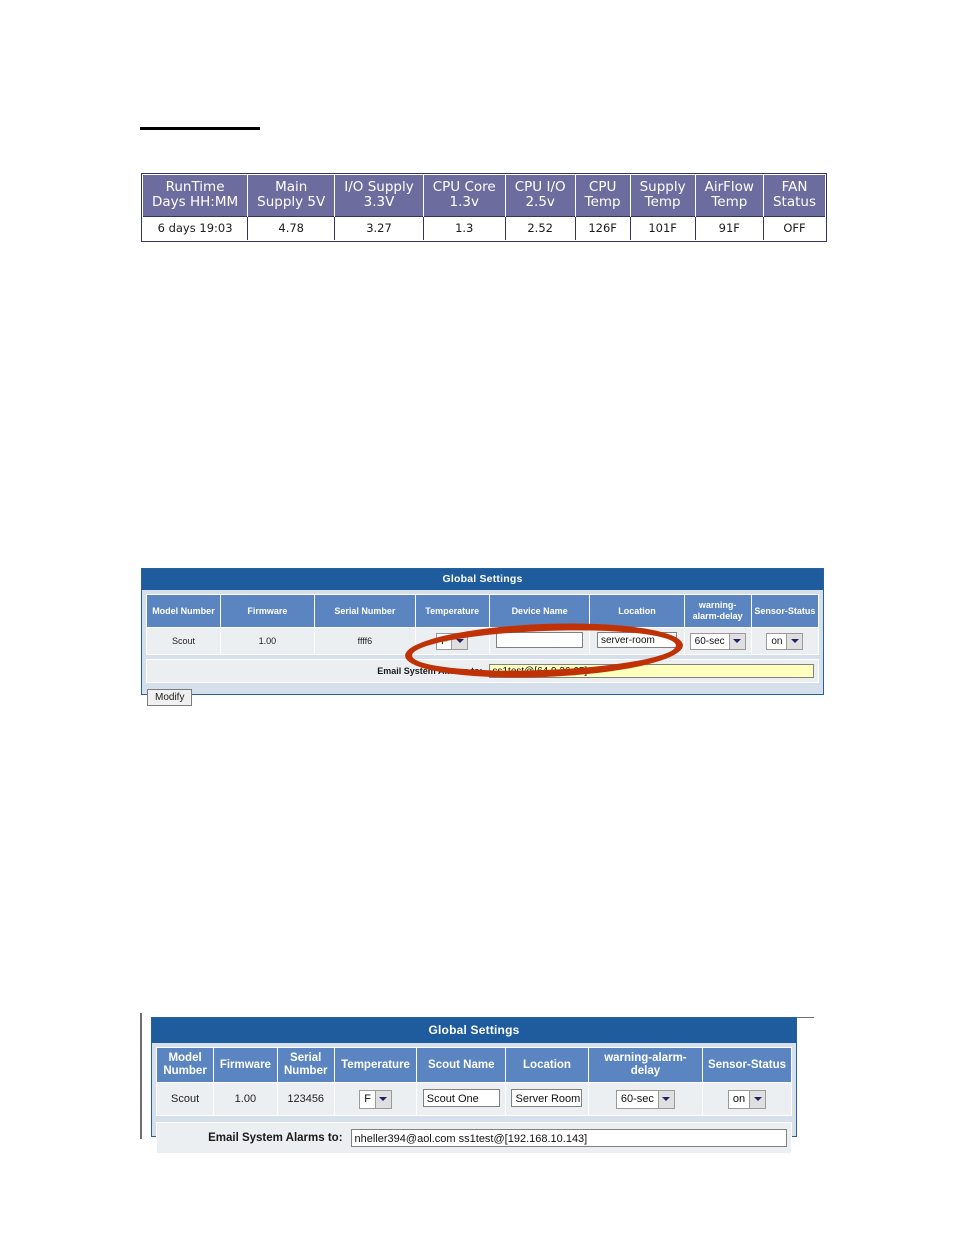  I want to click on status-col-supply-temp: Supply Temp, so click(663, 196).